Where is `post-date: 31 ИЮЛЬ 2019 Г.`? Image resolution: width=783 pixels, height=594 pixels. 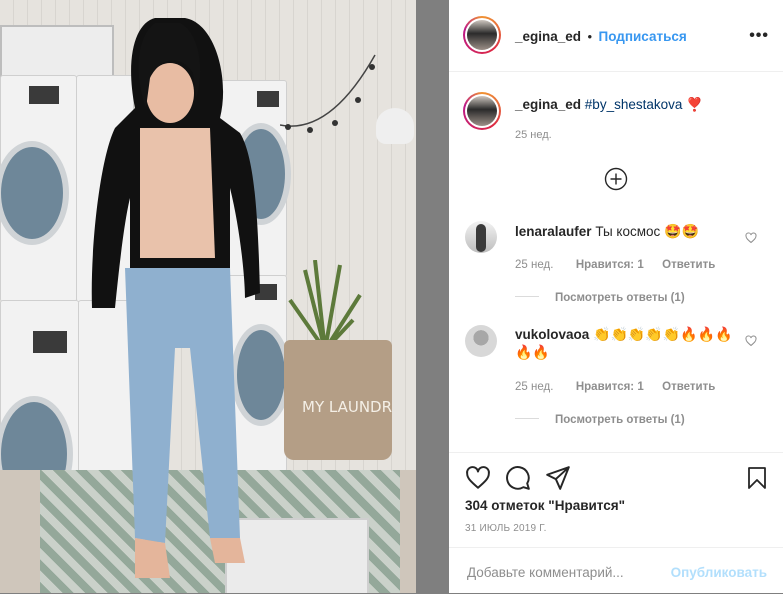
post-date: 31 ИЮЛЬ 2019 Г. is located at coordinates (506, 528).